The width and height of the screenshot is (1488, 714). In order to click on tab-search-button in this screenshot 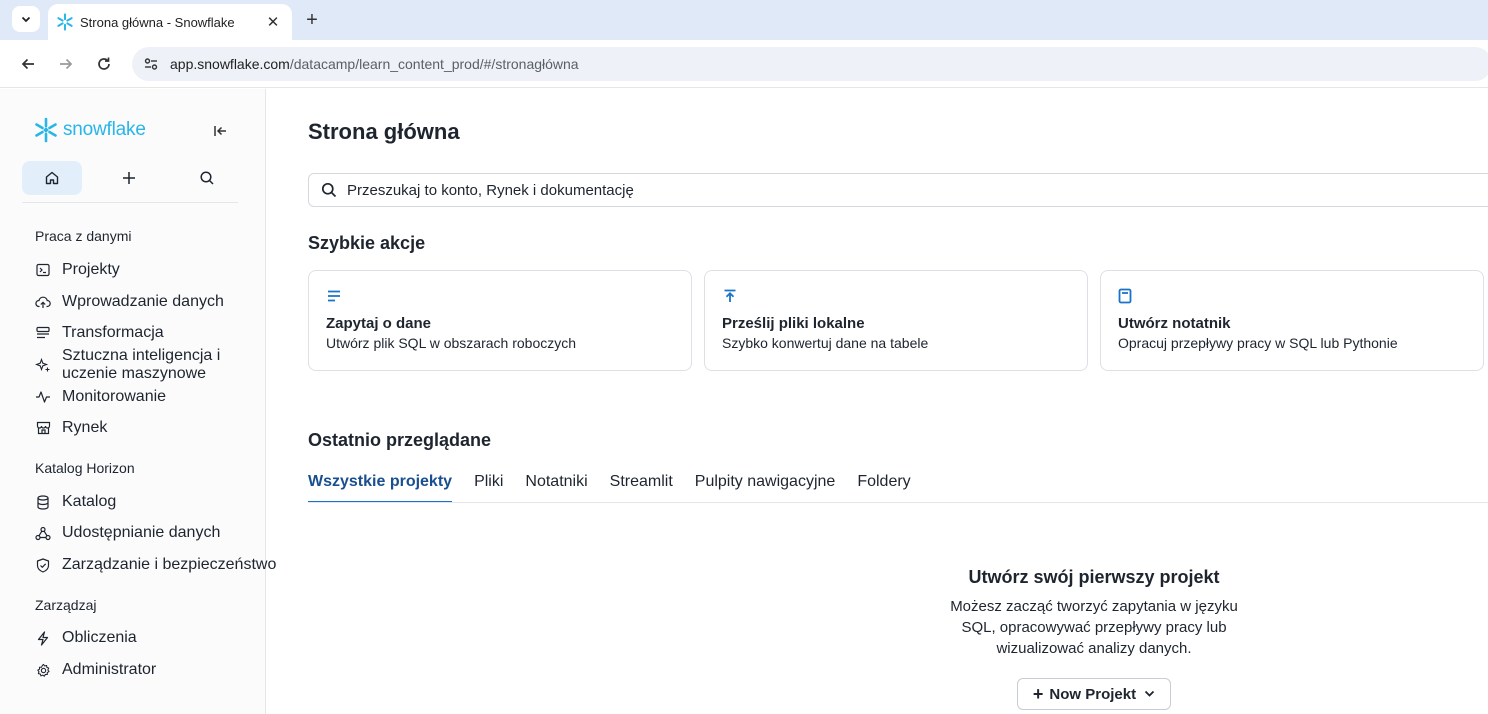, I will do `click(26, 19)`.